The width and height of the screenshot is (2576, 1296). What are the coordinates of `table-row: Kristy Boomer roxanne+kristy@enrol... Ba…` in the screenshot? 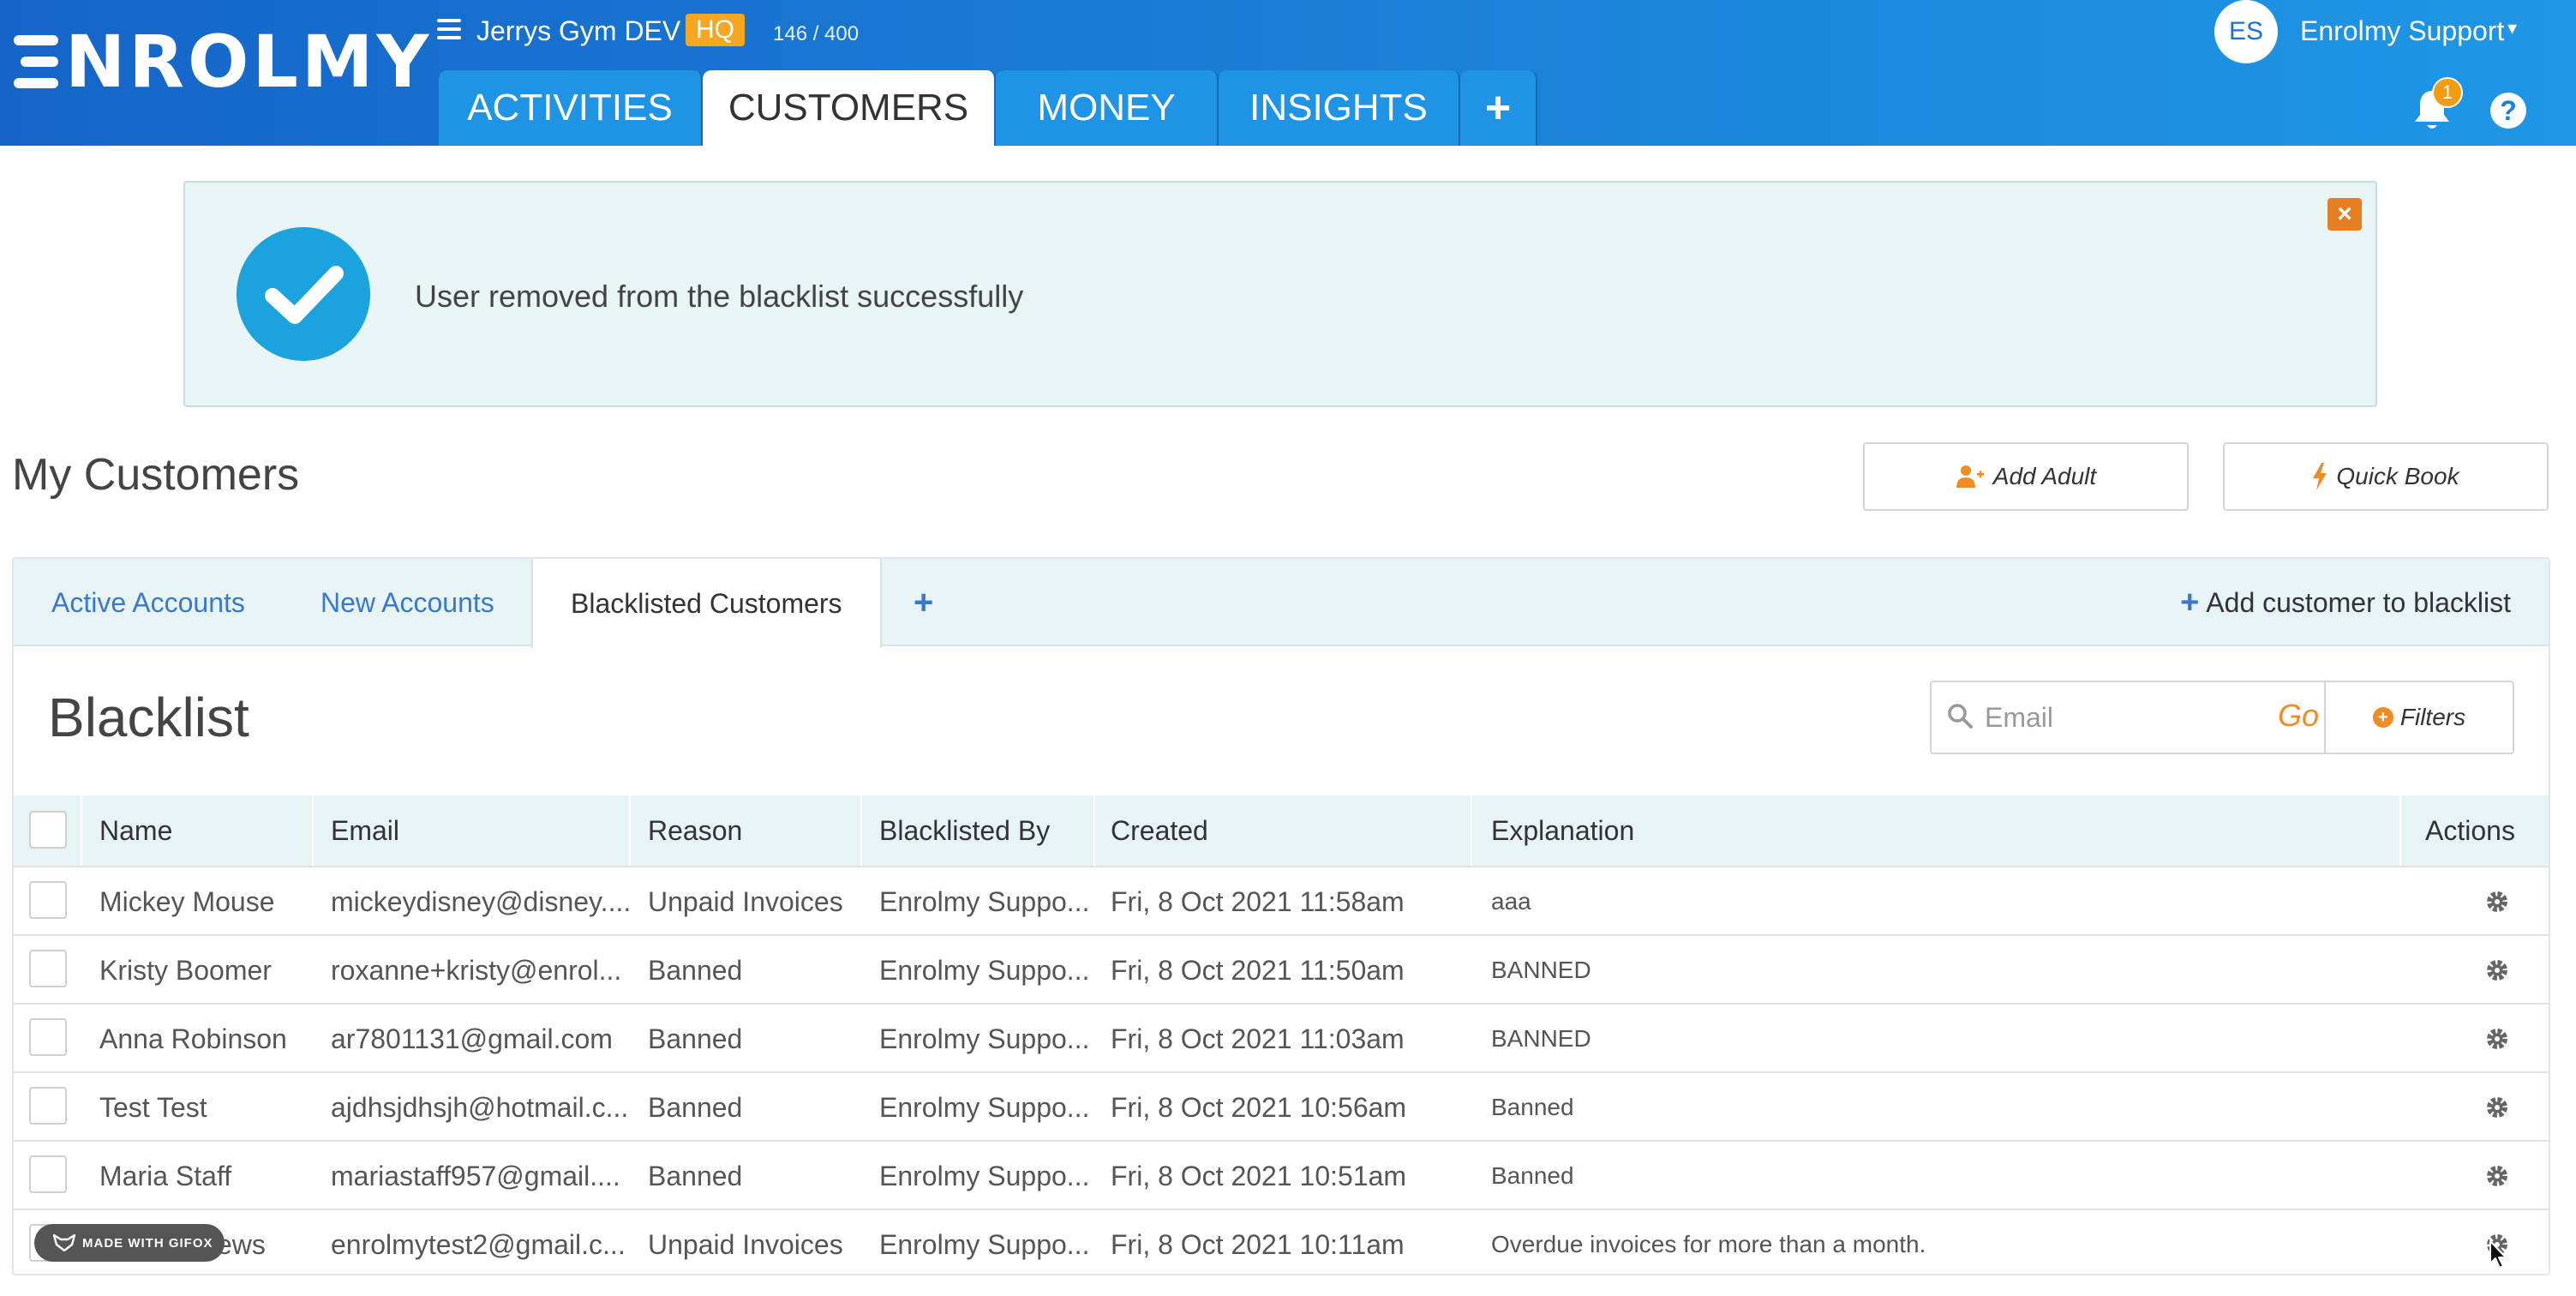 It's located at (1281, 968).